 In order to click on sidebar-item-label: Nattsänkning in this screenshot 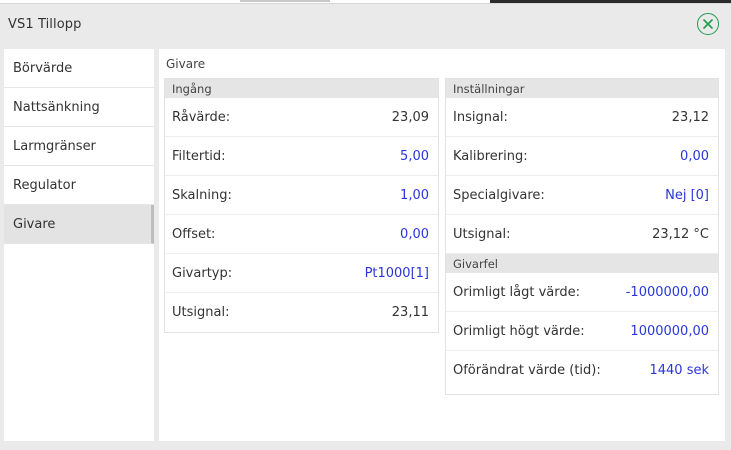, I will do `click(56, 107)`.